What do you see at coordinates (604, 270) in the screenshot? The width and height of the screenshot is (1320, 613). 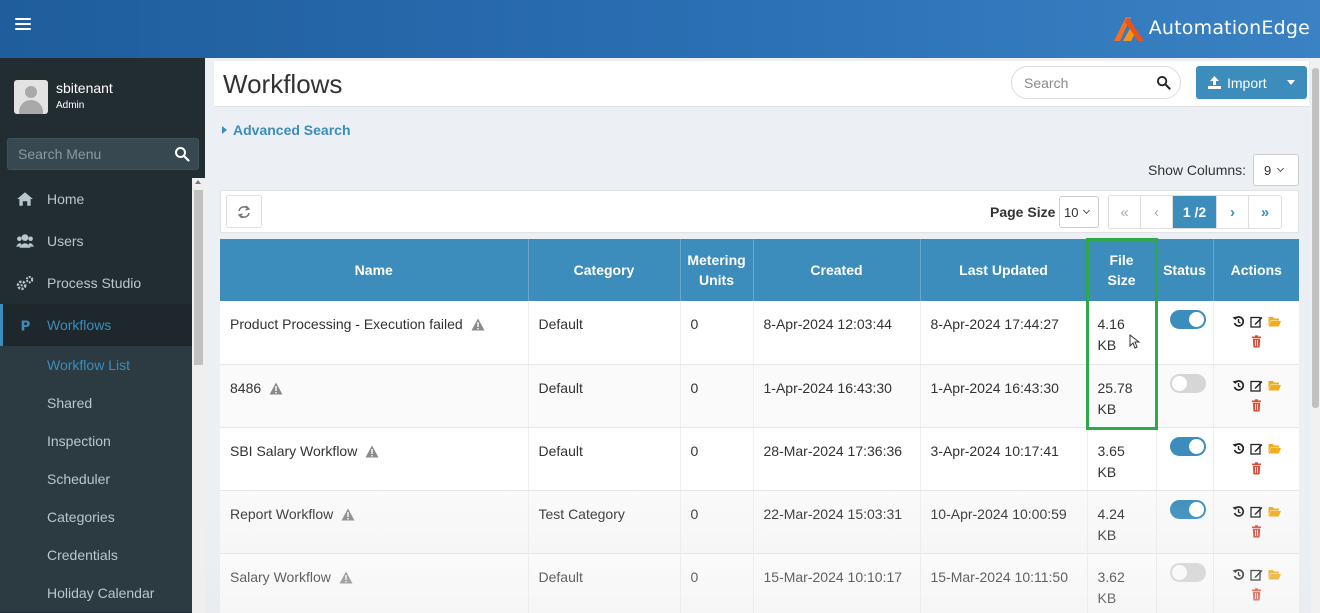 I see `column-header-category: Category` at bounding box center [604, 270].